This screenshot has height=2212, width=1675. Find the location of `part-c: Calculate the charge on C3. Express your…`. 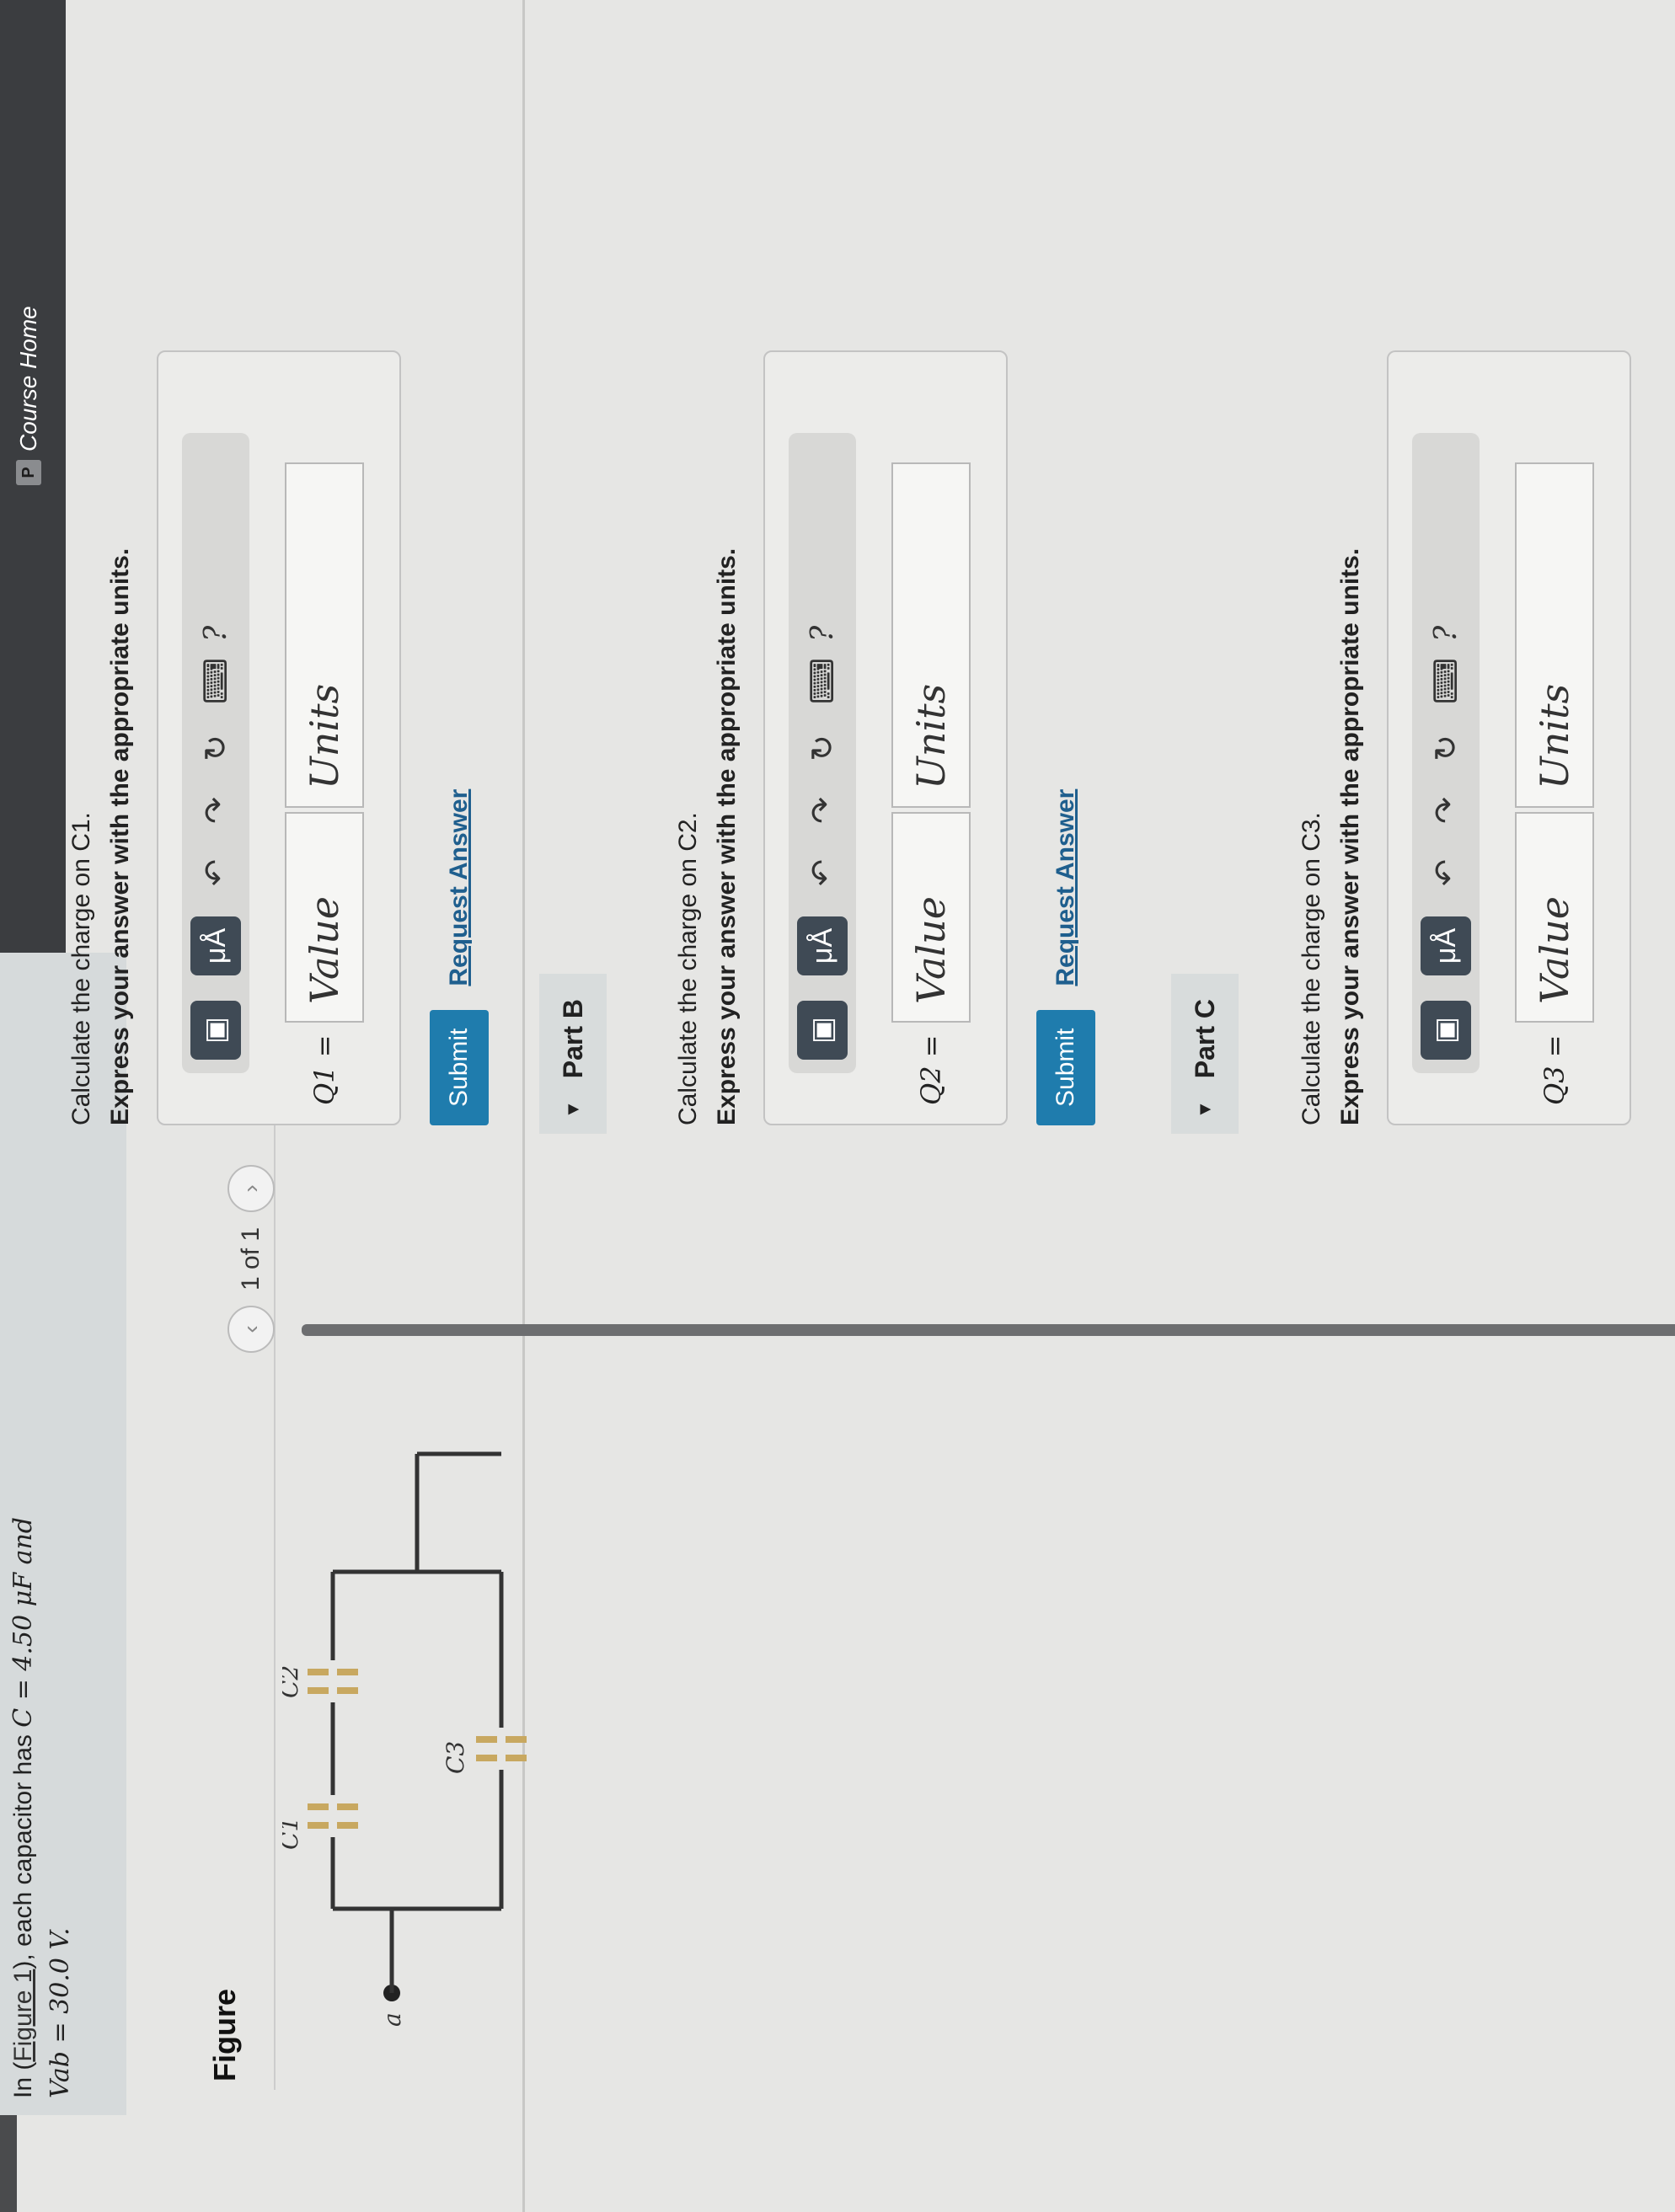

part-c: Calculate the charge on C3. Express your… is located at coordinates (1465, 569).